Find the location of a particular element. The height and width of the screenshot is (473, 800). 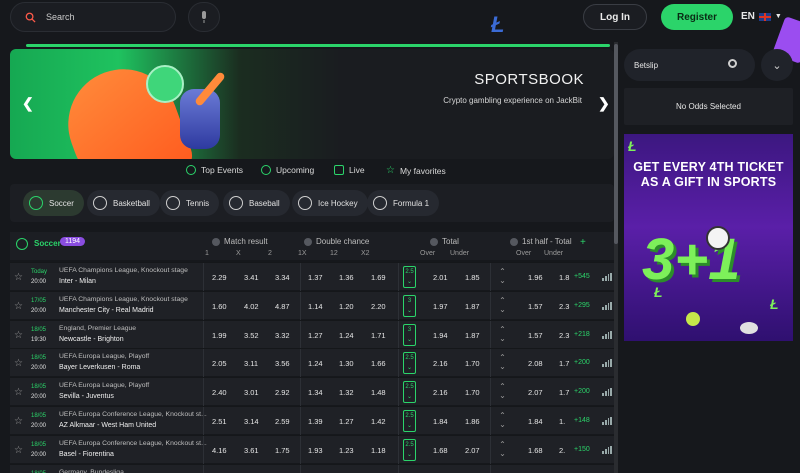

odds-button: 2.92 is located at coordinates (282, 392).